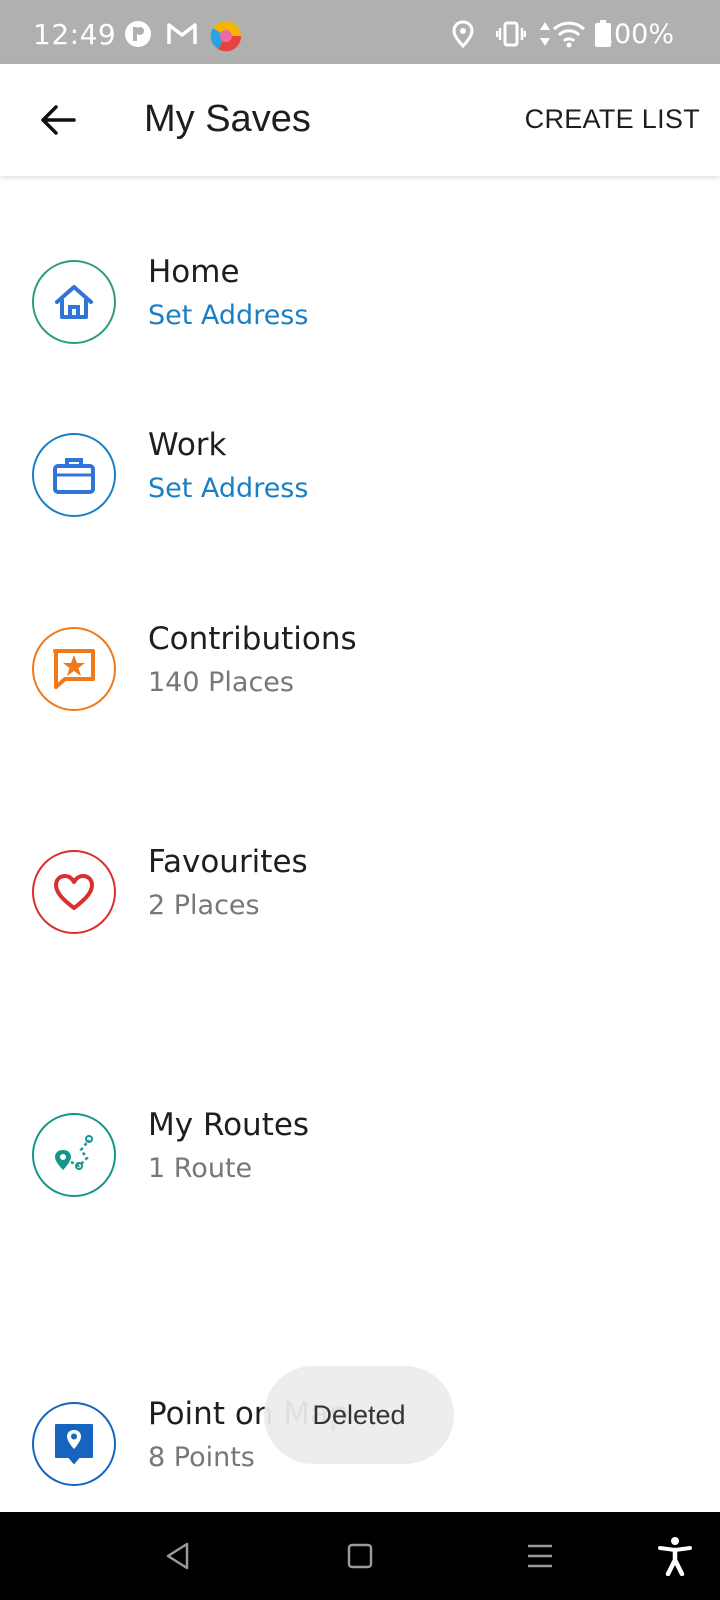  What do you see at coordinates (194, 272) in the screenshot?
I see `item-title: Home` at bounding box center [194, 272].